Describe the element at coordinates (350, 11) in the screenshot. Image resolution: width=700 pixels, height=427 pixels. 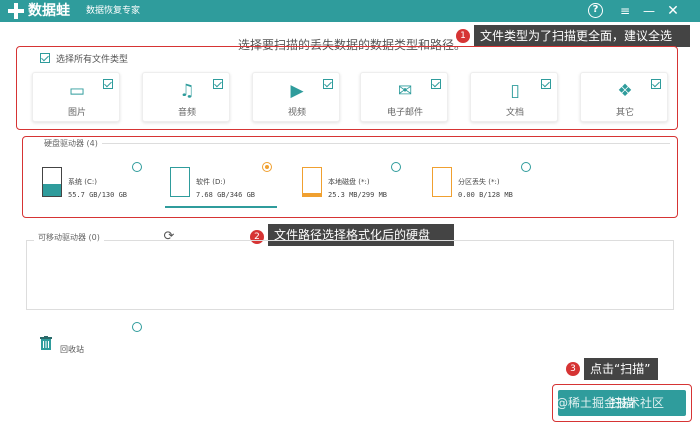
I see `title-bar: 数据蛙 数据恢复专家 ? ≡ — ✕` at that location.